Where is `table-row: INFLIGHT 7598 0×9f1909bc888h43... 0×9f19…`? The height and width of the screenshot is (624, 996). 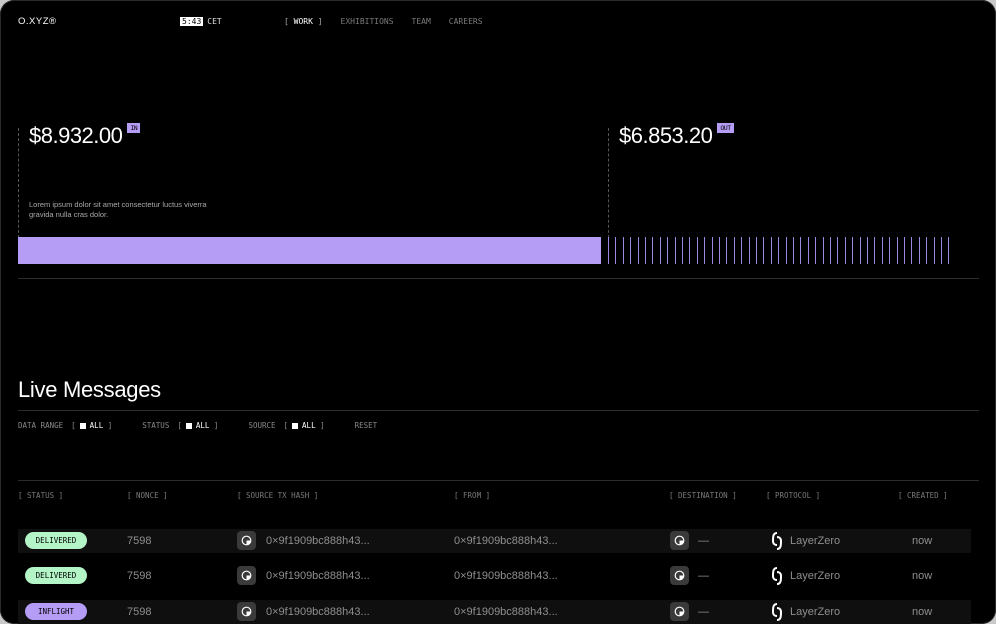
table-row: INFLIGHT 7598 0×9f1909bc888h43... 0×9f19… is located at coordinates (494, 612).